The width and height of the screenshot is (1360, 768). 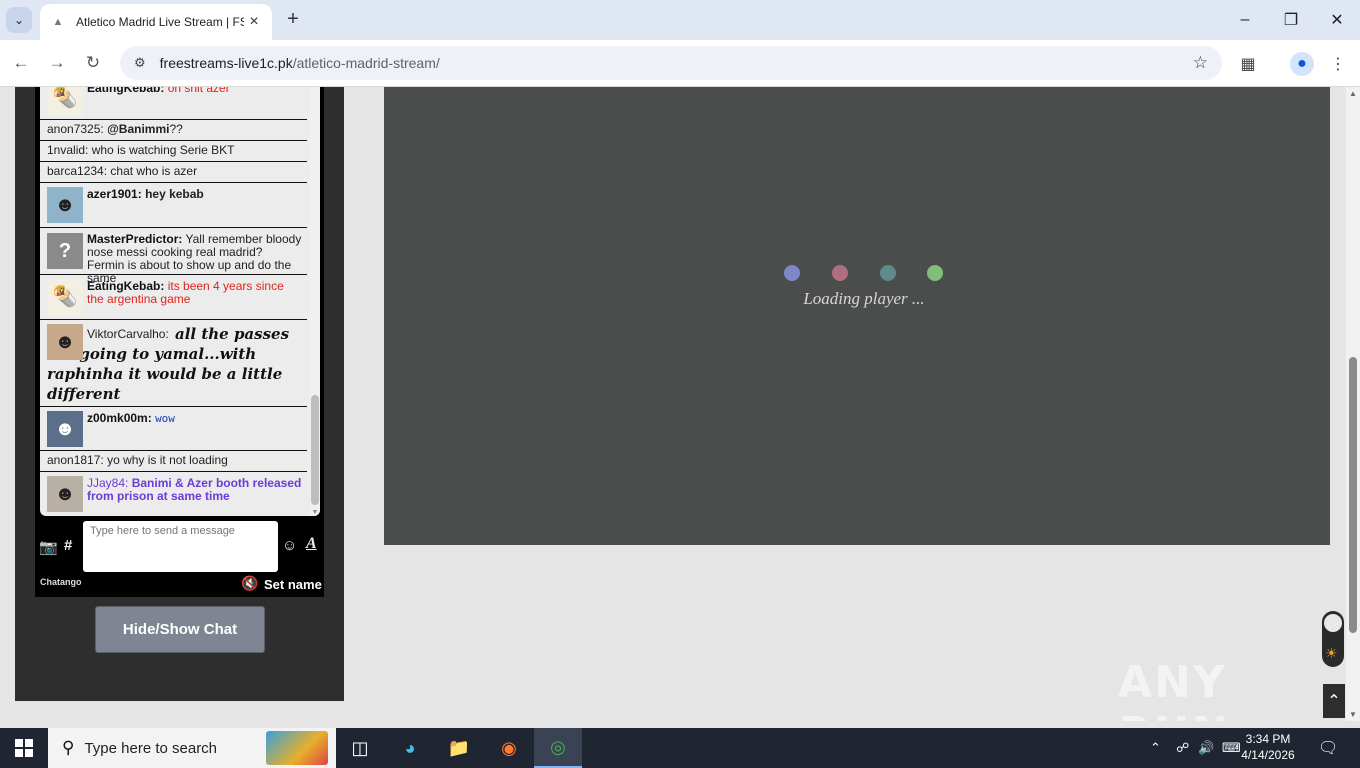 I want to click on emoji-icon: ☺, so click(x=289, y=545).